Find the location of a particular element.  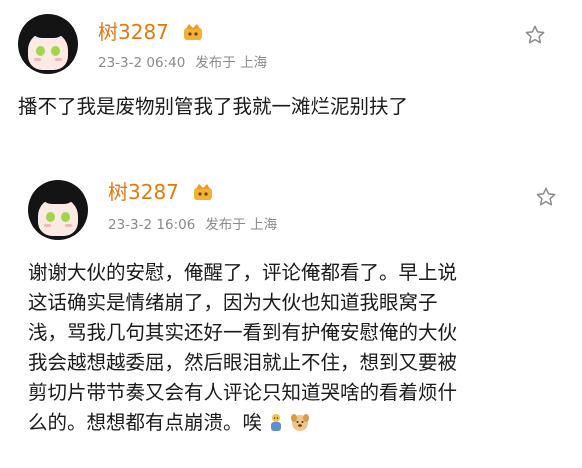

text-line-final: 么的。想想都有点崩溃。唉 is located at coordinates (145, 422).